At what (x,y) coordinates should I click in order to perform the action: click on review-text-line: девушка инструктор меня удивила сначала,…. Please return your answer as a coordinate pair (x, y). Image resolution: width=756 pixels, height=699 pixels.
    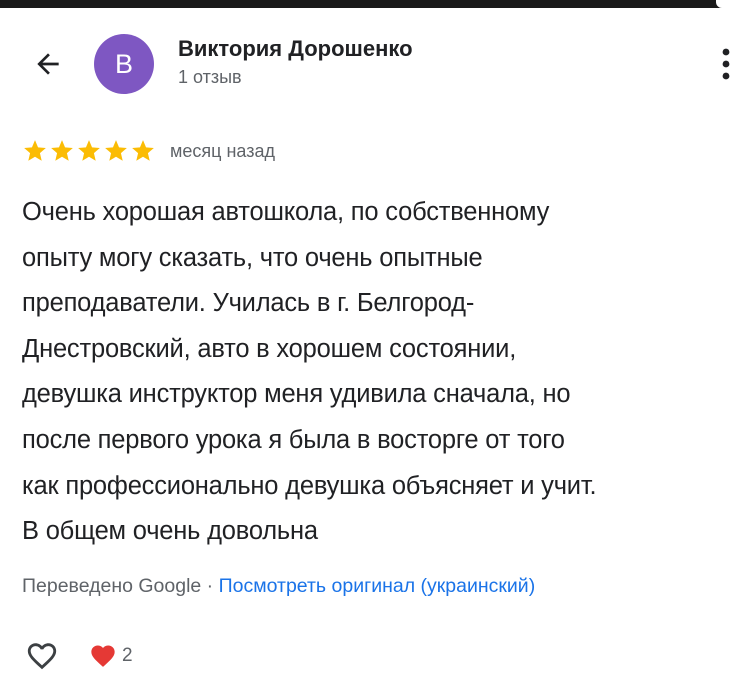
    Looking at the image, I should click on (296, 394).